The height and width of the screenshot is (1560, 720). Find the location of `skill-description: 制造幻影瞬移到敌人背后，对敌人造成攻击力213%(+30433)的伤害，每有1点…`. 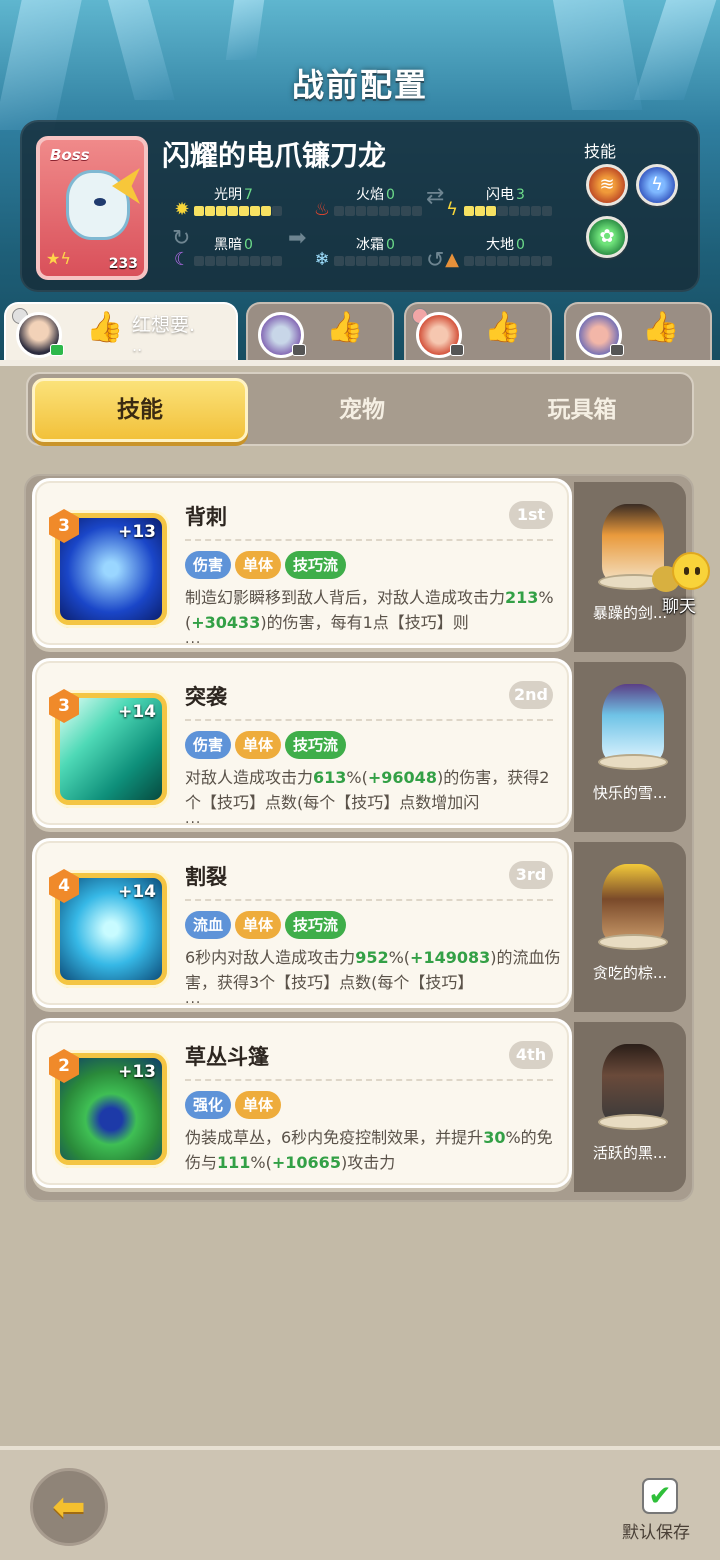

skill-description: 制造幻影瞬移到敌人背后，对敌人造成攻击力213%(+30433)的伤害，每有1点… is located at coordinates (369, 610).